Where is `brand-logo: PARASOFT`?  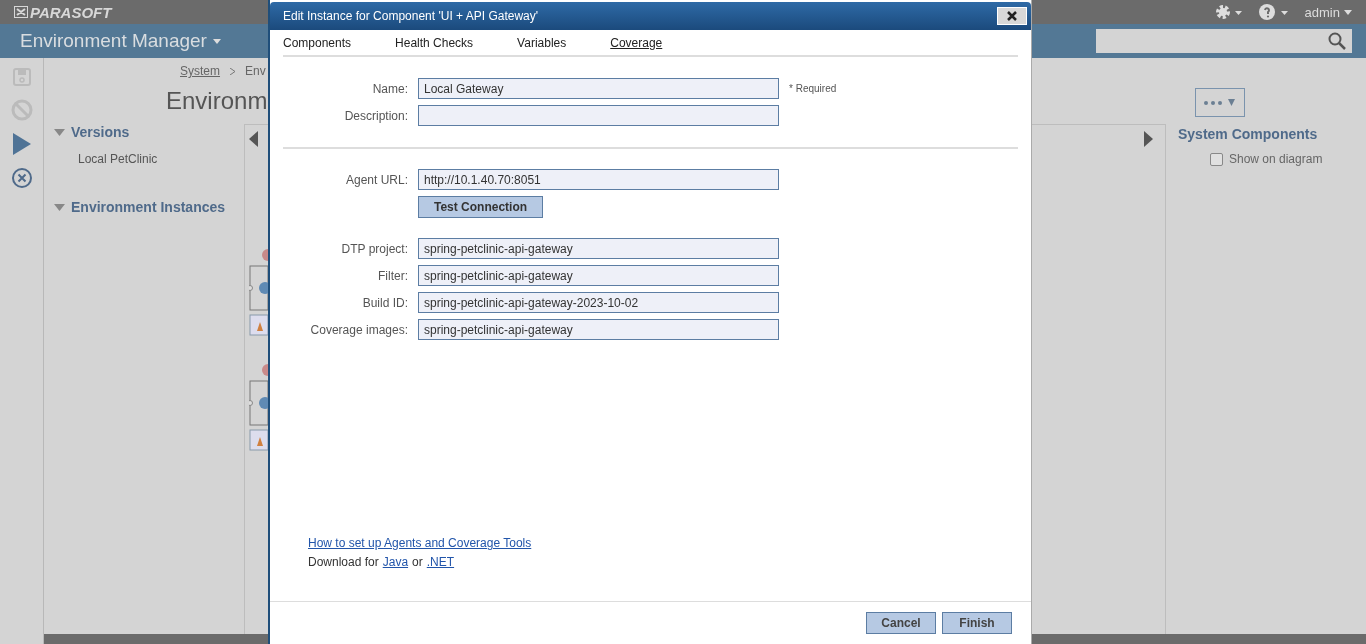
brand-logo: PARASOFT is located at coordinates (71, 12).